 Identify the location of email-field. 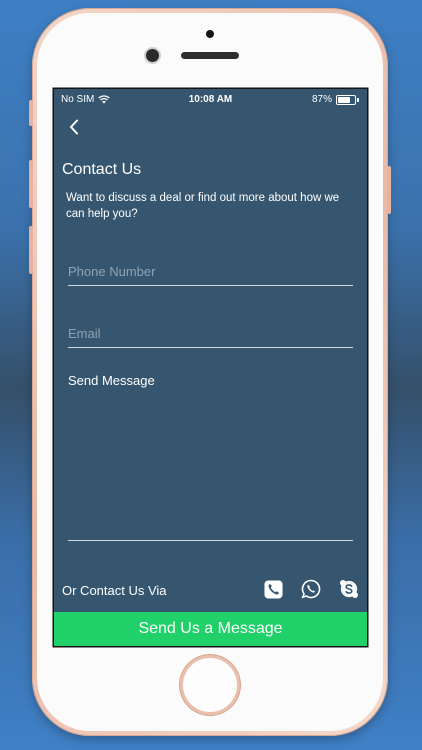
(210, 336).